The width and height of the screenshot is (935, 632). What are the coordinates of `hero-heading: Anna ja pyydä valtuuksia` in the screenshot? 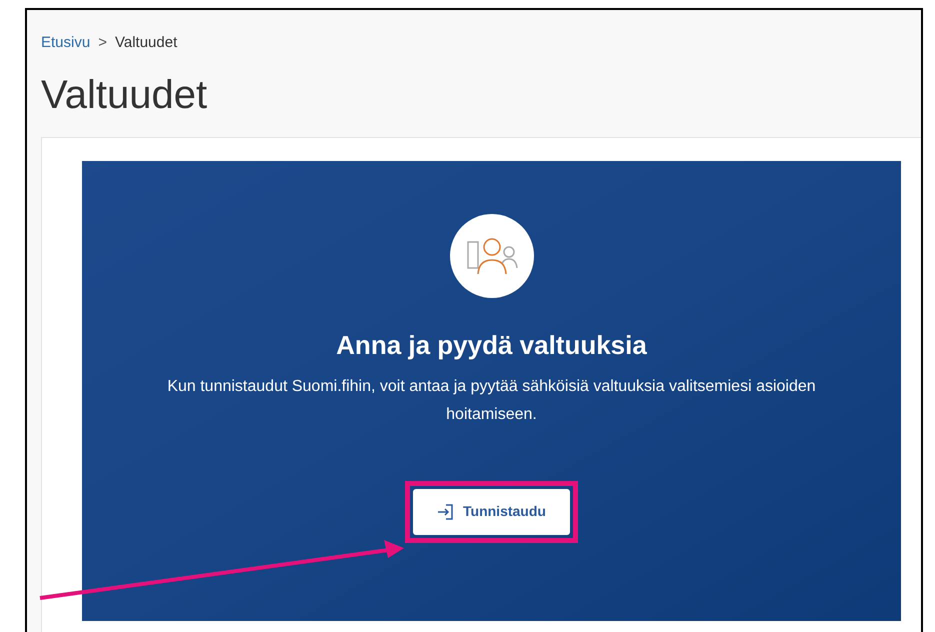 It's located at (491, 345).